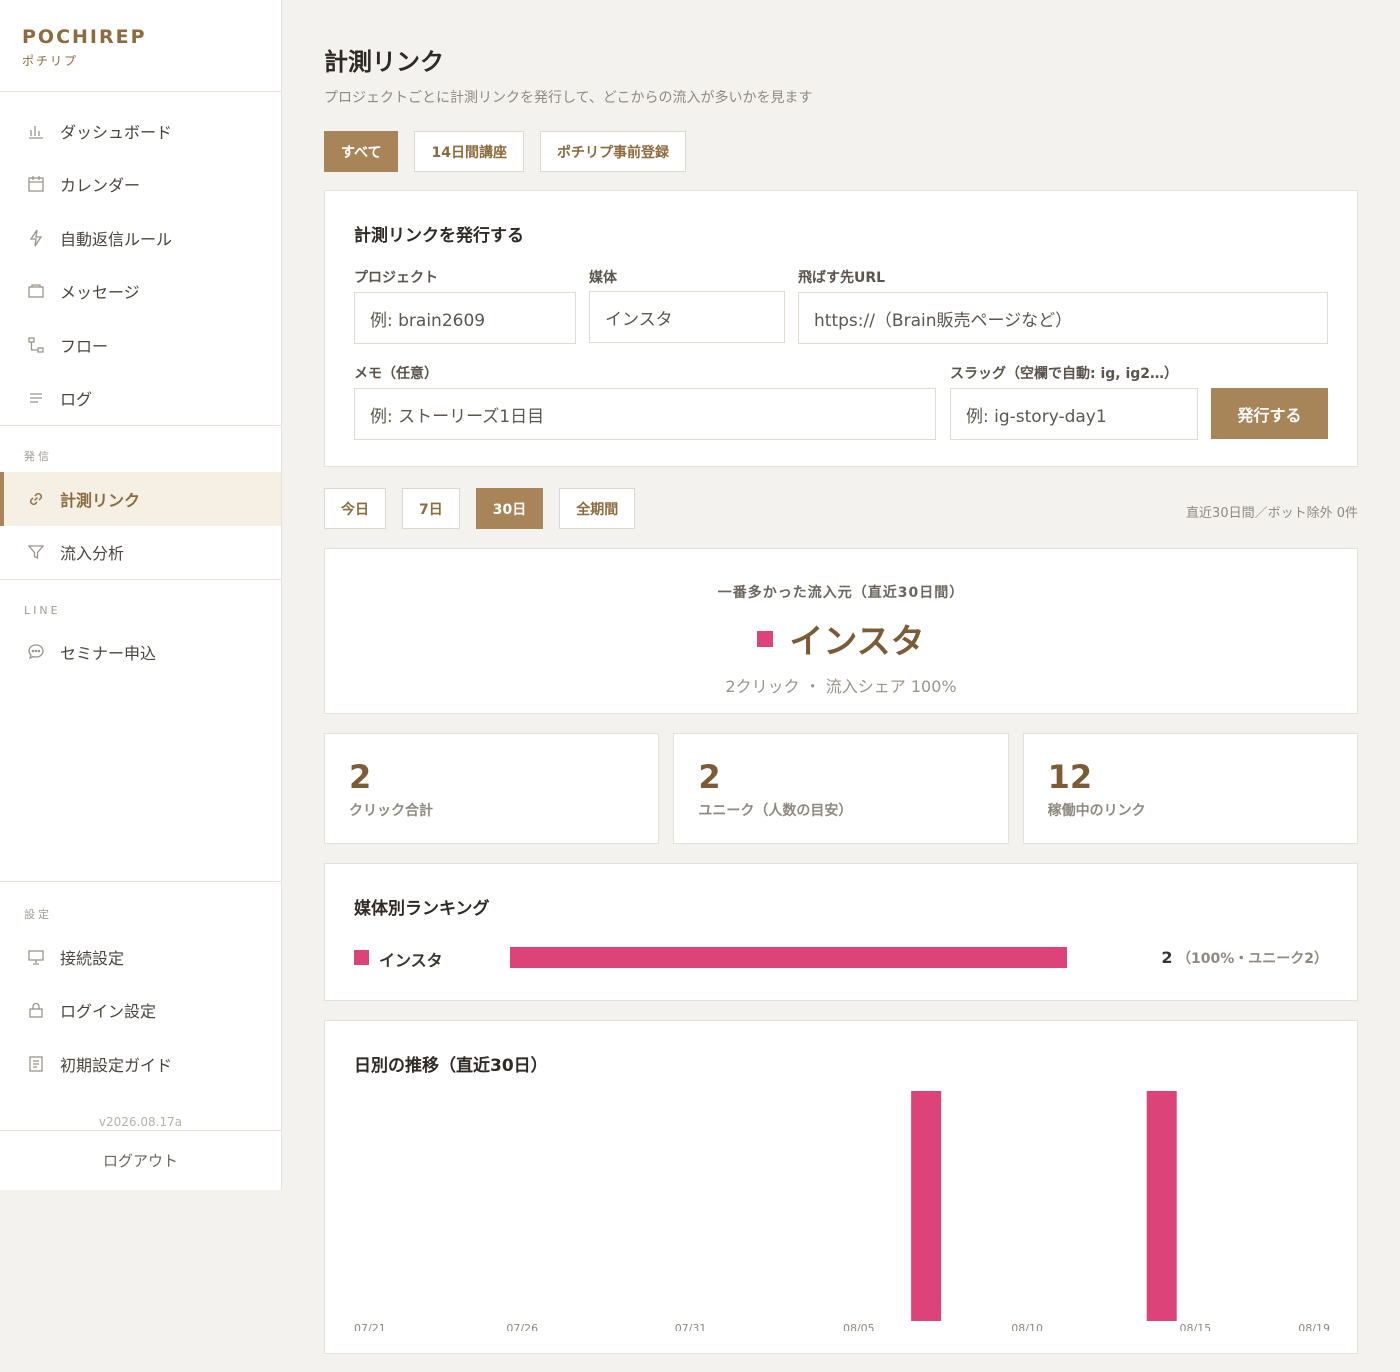 The width and height of the screenshot is (1400, 1372). Describe the element at coordinates (36, 1010) in the screenshot. I see `lock-icon` at that location.